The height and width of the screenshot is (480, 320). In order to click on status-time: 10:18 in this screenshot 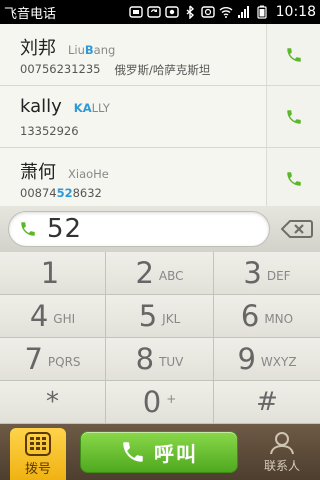, I will do `click(295, 12)`.